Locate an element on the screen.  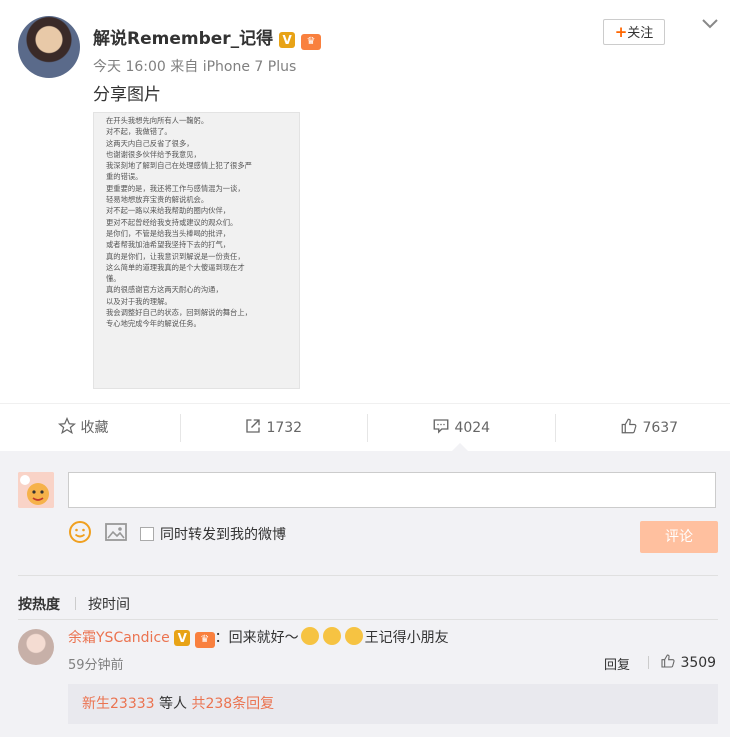
image-text-line: 对不起一路以来给我帮助的圈内伙伴， is located at coordinates (168, 211).